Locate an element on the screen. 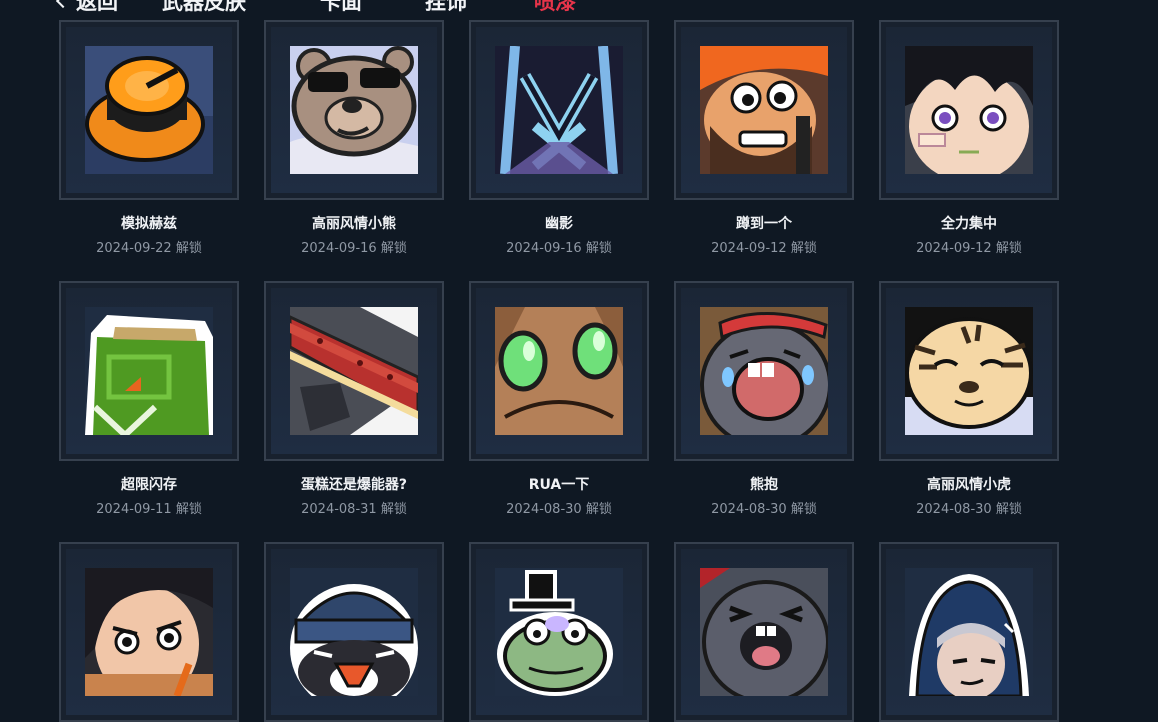 Image resolution: width=1158 pixels, height=722 pixels. spray-unlock-date: 2024-09-11 解锁 is located at coordinates (149, 509).